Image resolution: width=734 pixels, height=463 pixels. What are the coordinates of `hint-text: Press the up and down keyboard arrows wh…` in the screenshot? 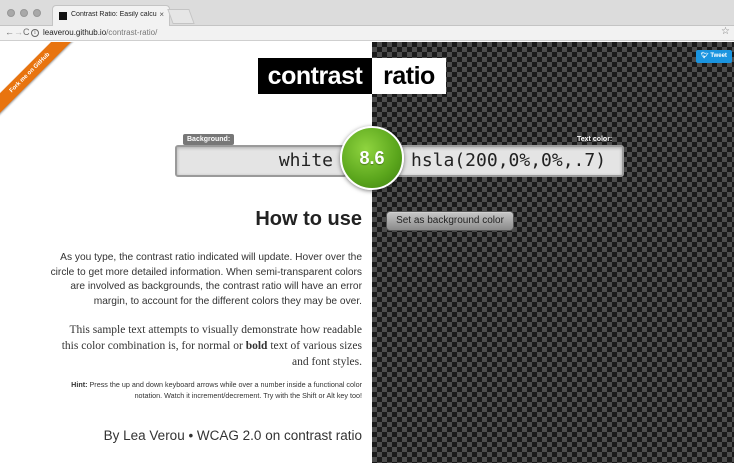 It's located at (225, 390).